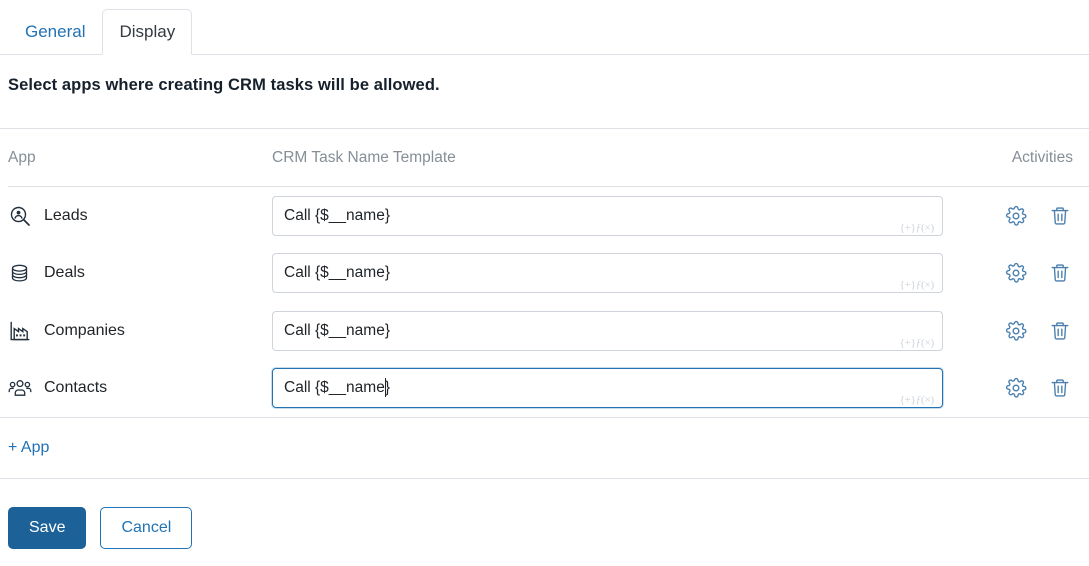  I want to click on people-group-icon, so click(20, 388).